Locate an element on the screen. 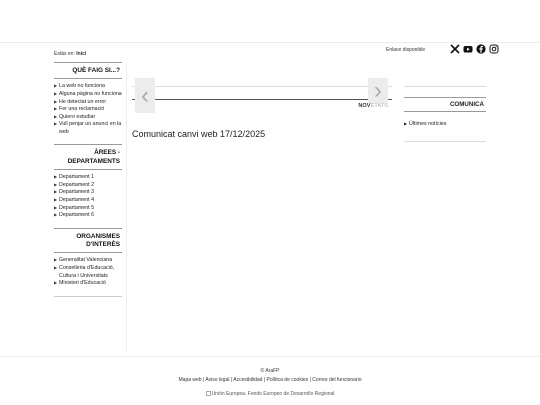 The height and width of the screenshot is (405, 540). sidebar-link: Departament 5 is located at coordinates (88, 209).